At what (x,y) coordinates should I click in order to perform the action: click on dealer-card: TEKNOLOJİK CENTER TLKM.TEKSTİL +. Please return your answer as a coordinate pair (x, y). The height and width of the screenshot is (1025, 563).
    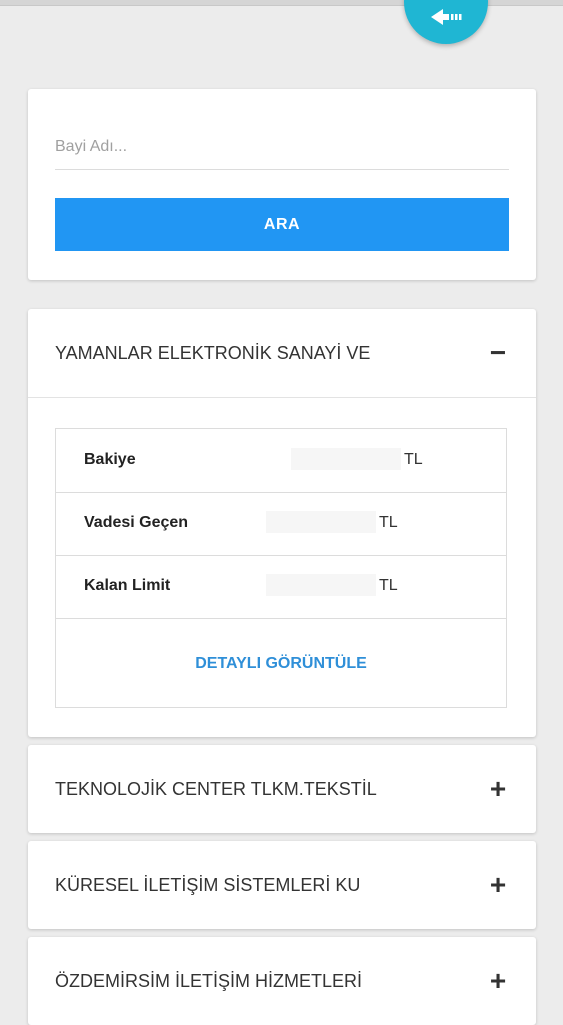
    Looking at the image, I should click on (282, 789).